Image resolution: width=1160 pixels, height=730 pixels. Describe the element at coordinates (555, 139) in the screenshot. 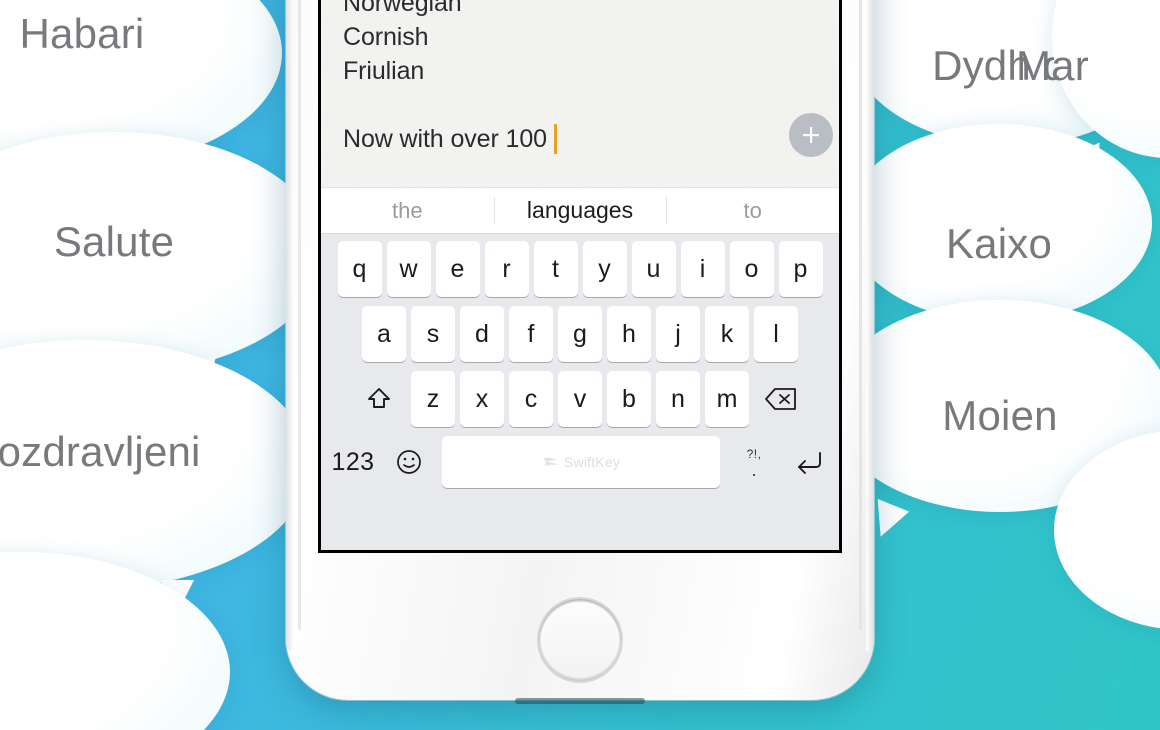

I see `text-caret` at that location.